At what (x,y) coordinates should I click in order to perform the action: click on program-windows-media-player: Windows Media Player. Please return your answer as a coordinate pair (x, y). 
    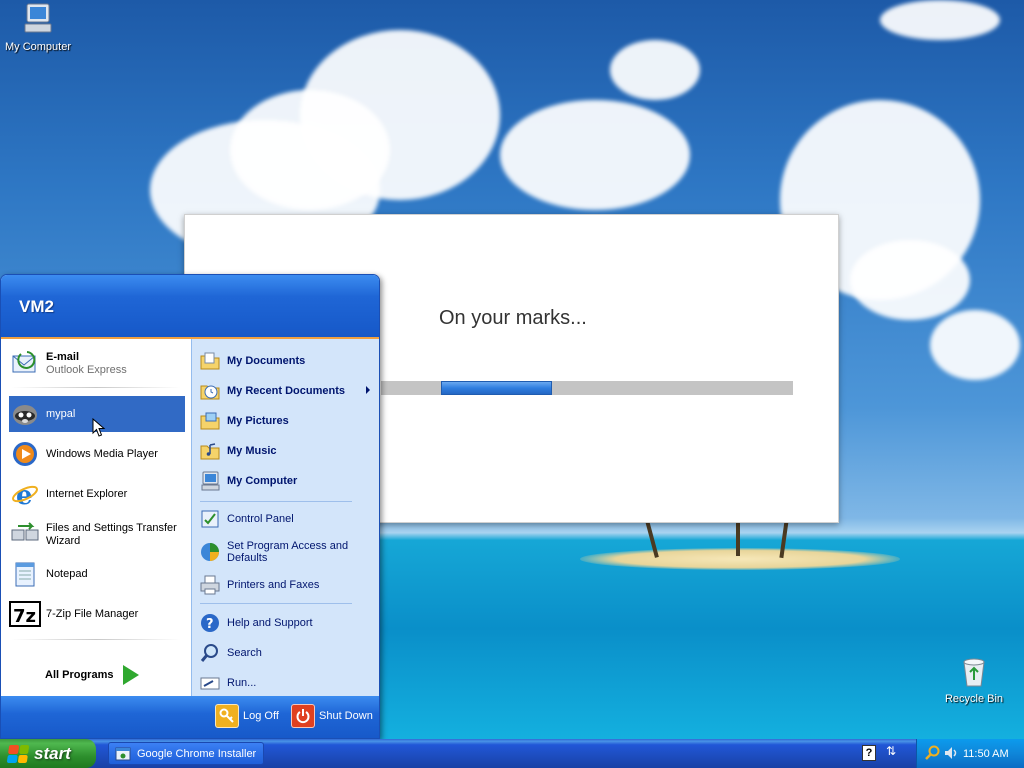
    Looking at the image, I should click on (97, 454).